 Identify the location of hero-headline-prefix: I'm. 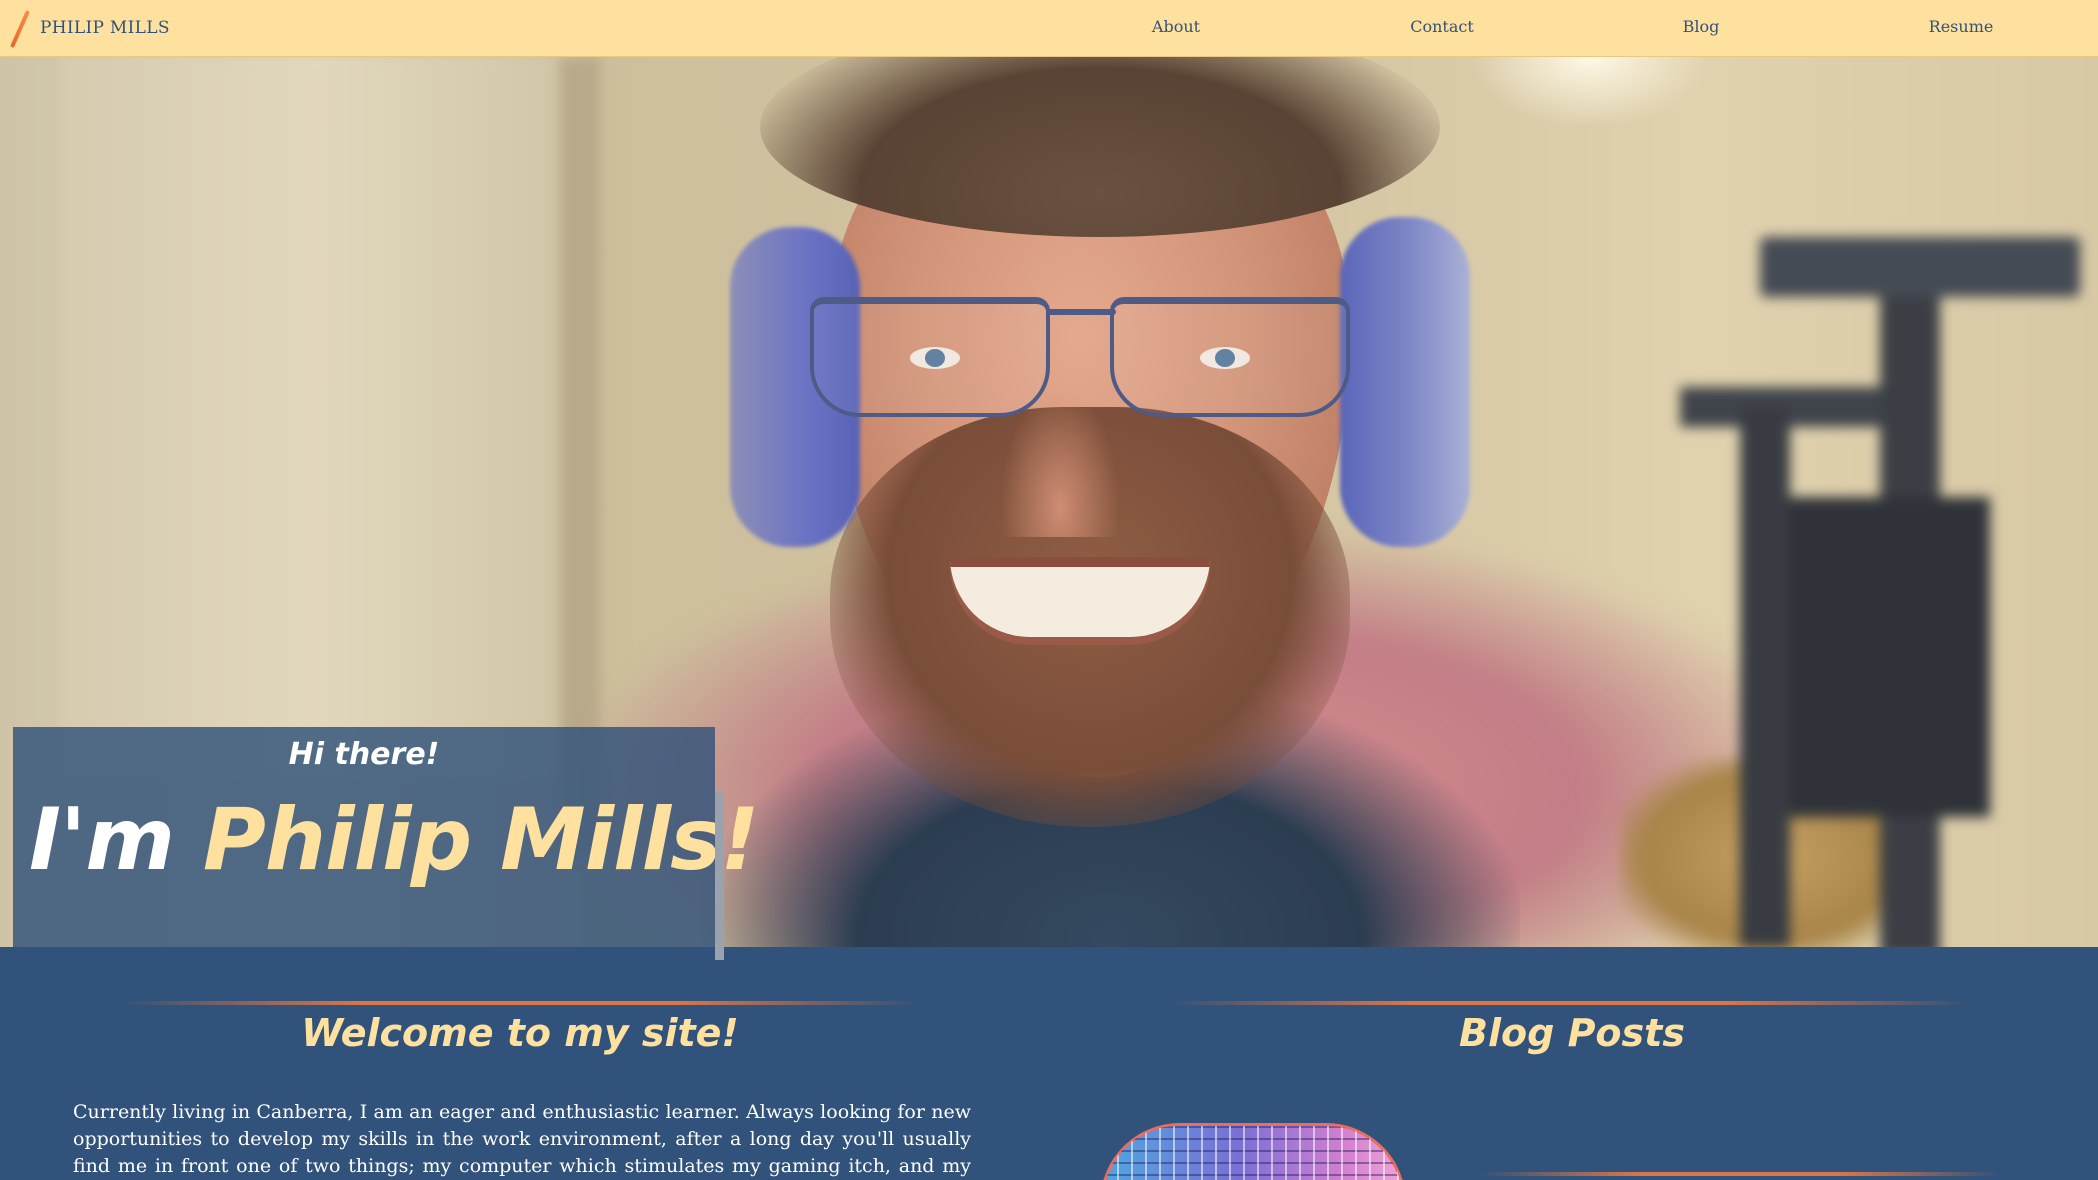
(102, 840).